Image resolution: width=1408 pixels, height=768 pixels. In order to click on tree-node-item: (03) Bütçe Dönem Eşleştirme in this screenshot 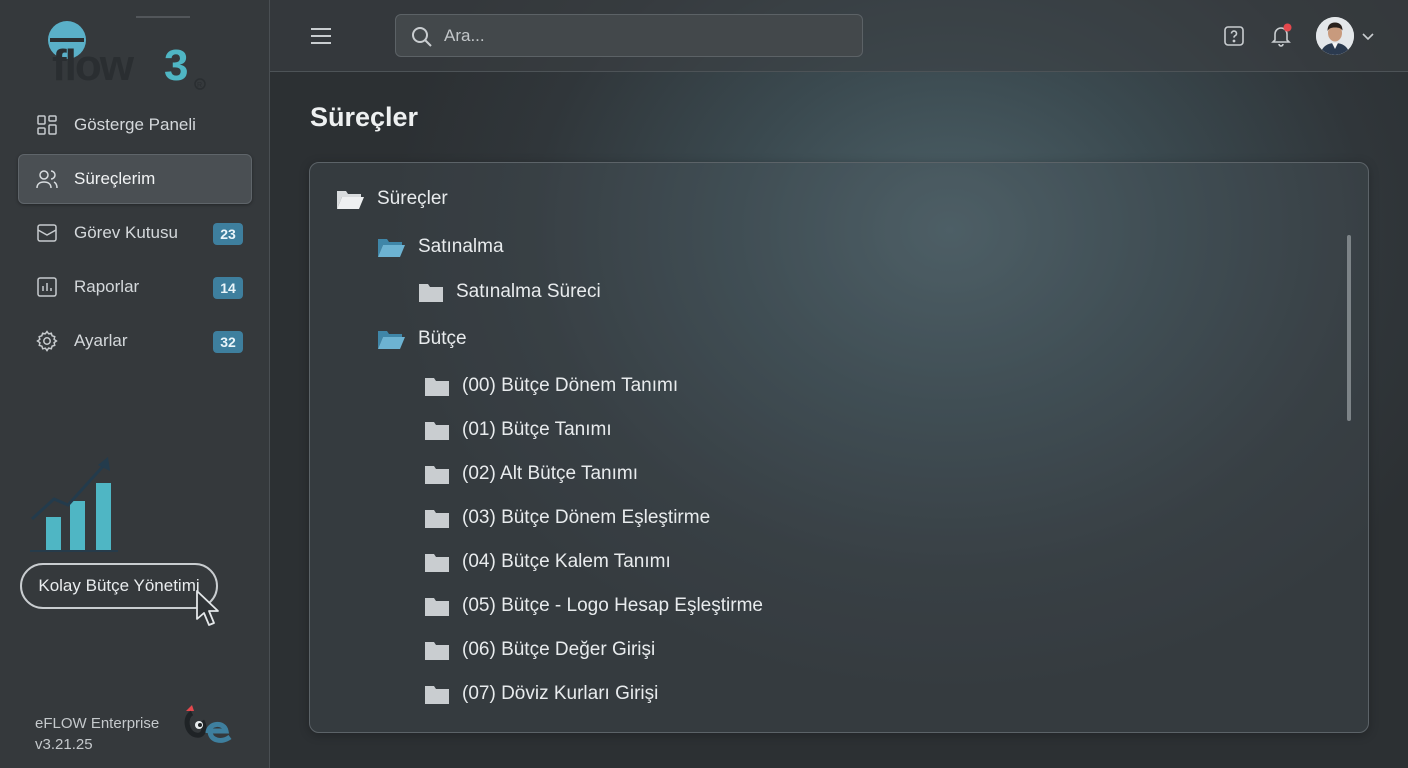, I will do `click(567, 518)`.